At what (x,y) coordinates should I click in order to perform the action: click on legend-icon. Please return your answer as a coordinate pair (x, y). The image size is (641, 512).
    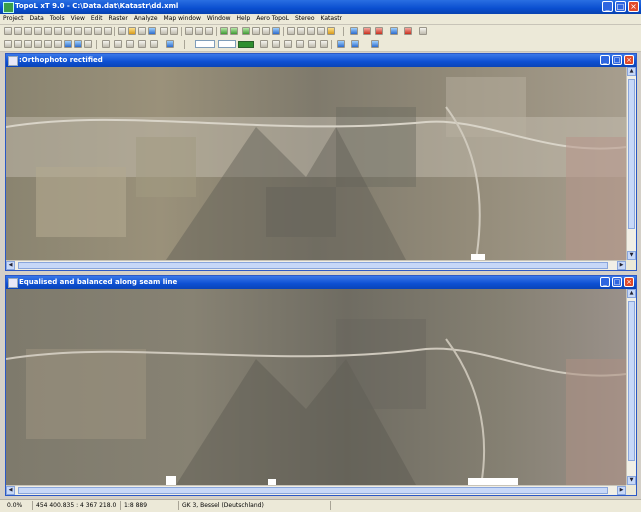
    Looking at the image, I should click on (118, 44).